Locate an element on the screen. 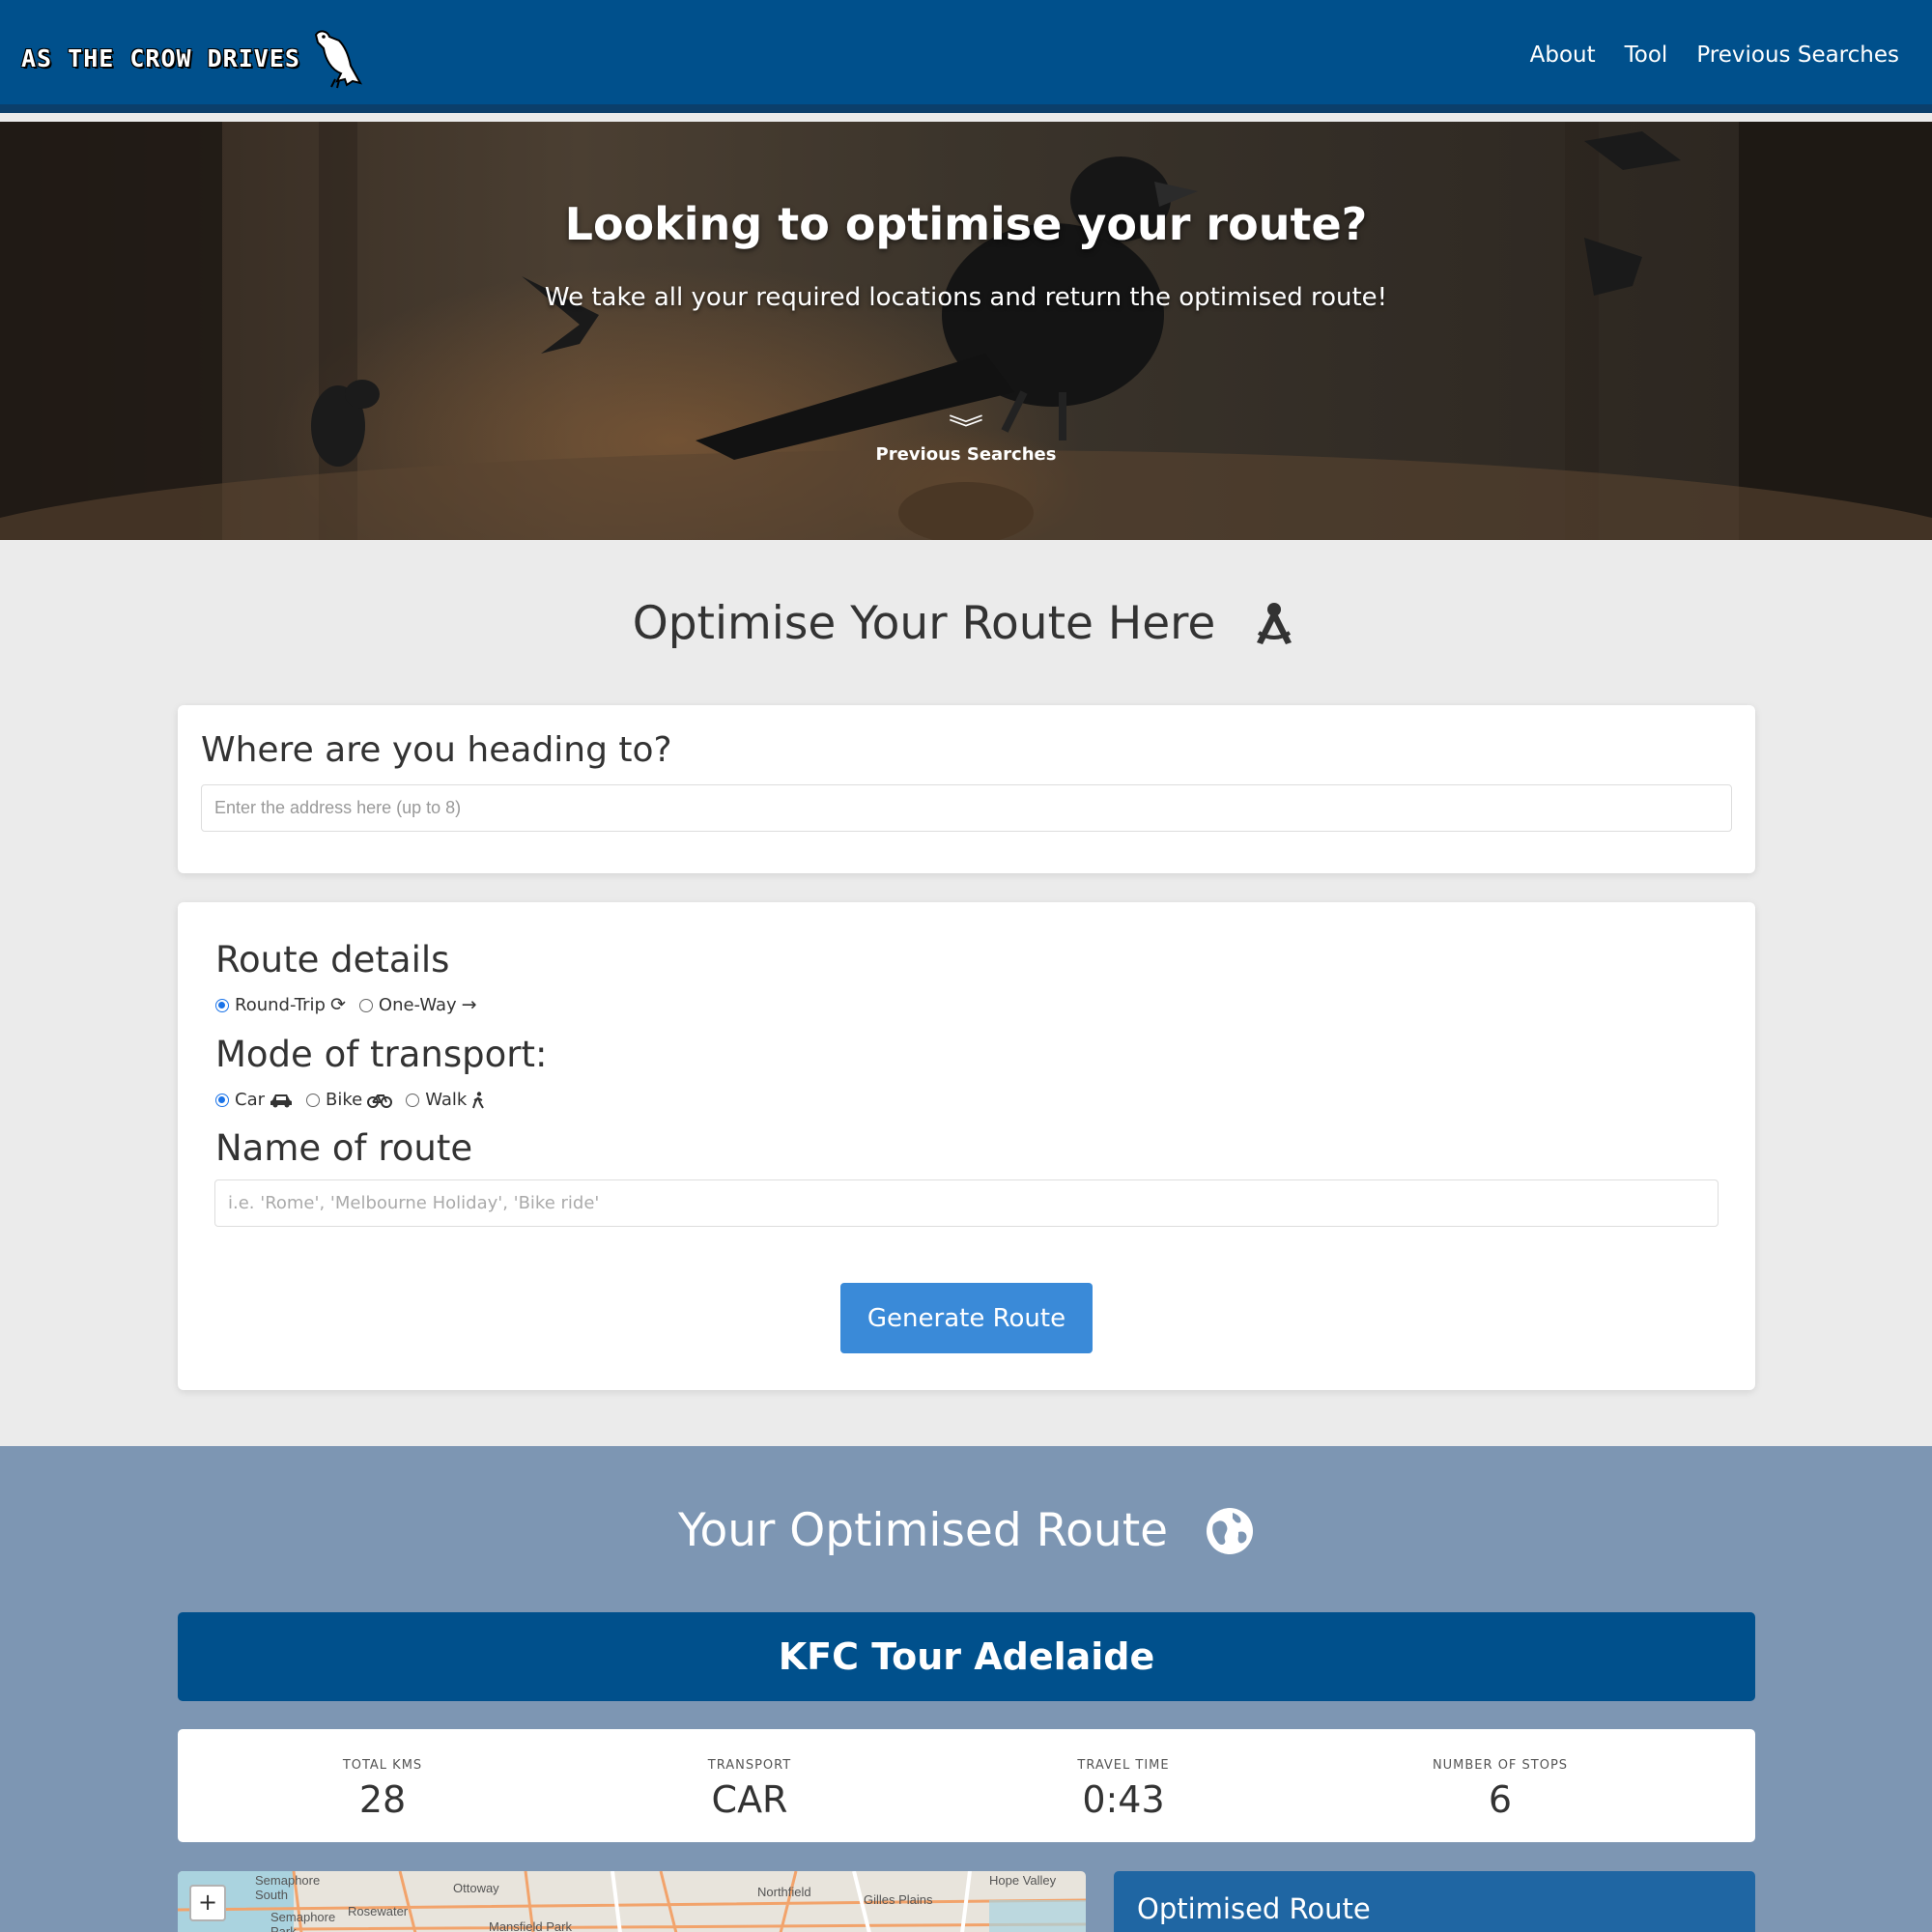  optimise-title-text: Optimise Your Route Here is located at coordinates (924, 623).